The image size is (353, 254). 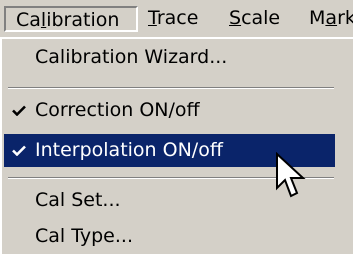 I want to click on menu-item-correction-label: Correction ON/off, so click(x=117, y=110).